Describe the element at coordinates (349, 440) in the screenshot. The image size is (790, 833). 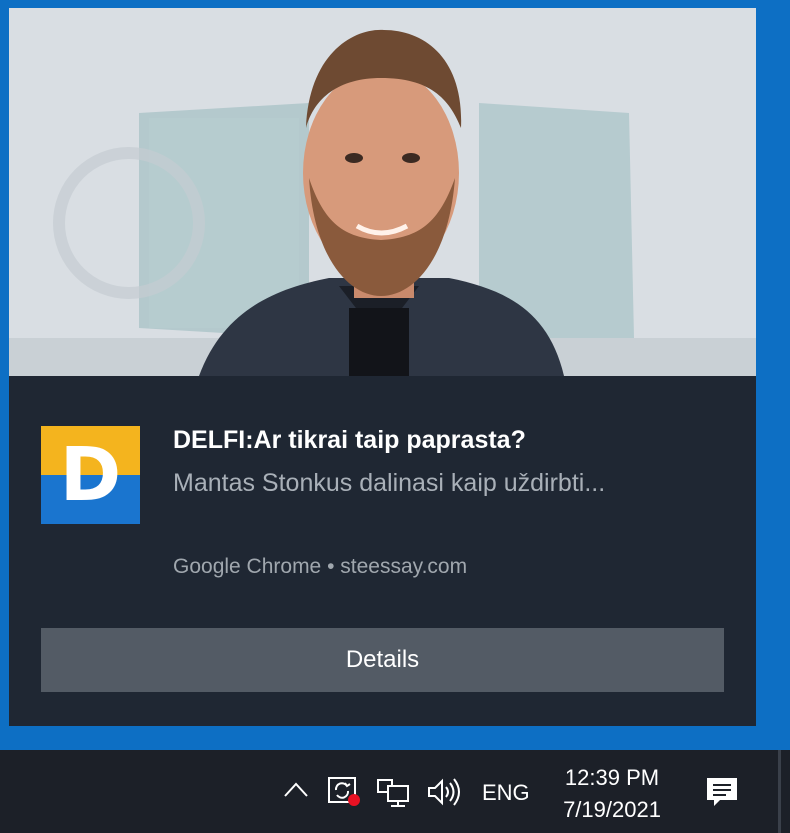
I see `notification-title: DELFI:Ar tikrai taip paprasta?` at that location.